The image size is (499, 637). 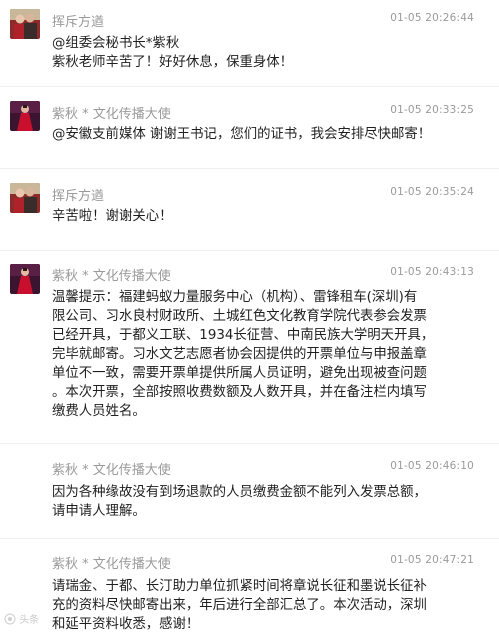 I want to click on message-text: @安徽支前媒体 谢谢王书记，您们的证书，我会安排尽快邮寄！, so click(x=267, y=134).